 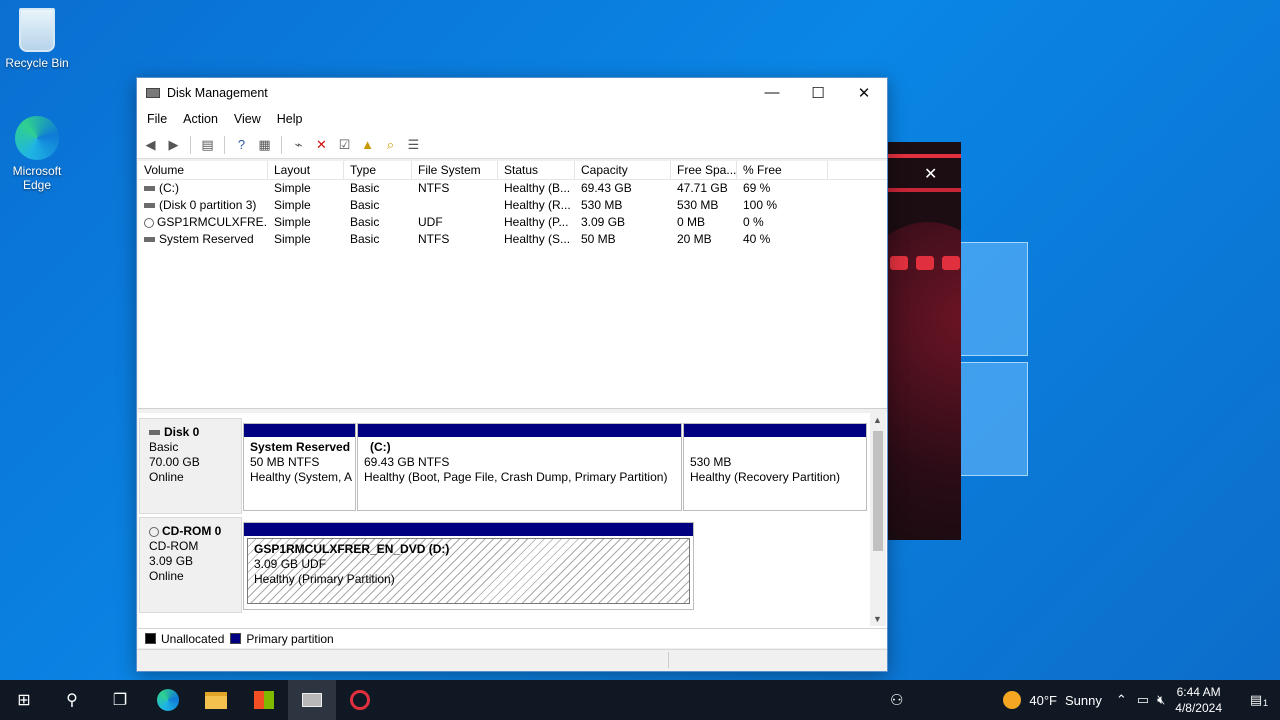 I want to click on check-disk-icon: ☑, so click(x=344, y=144).